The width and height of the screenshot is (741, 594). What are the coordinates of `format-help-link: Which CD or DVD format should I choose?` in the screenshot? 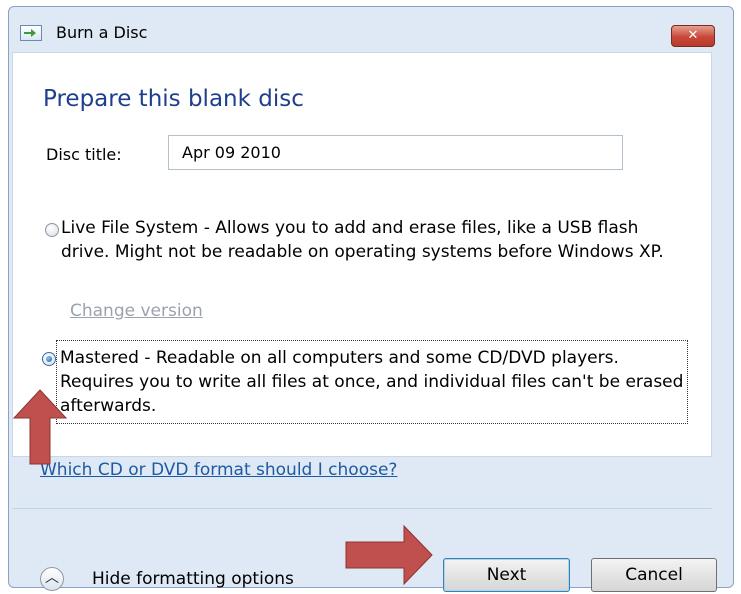 It's located at (218, 470).